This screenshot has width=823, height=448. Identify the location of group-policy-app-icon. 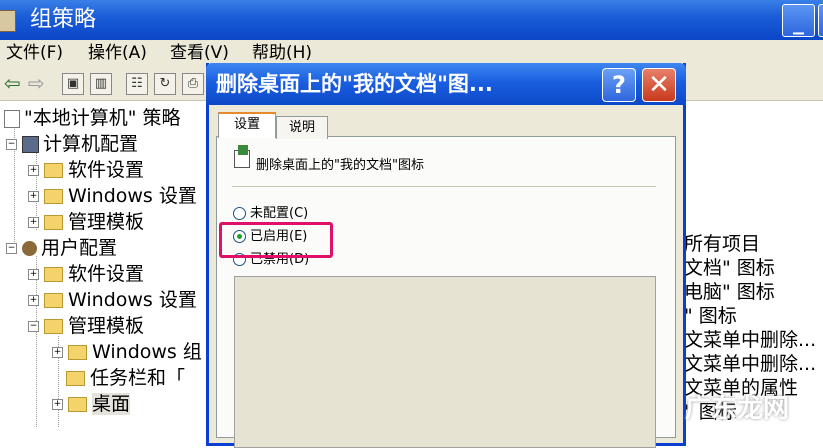
(8, 21).